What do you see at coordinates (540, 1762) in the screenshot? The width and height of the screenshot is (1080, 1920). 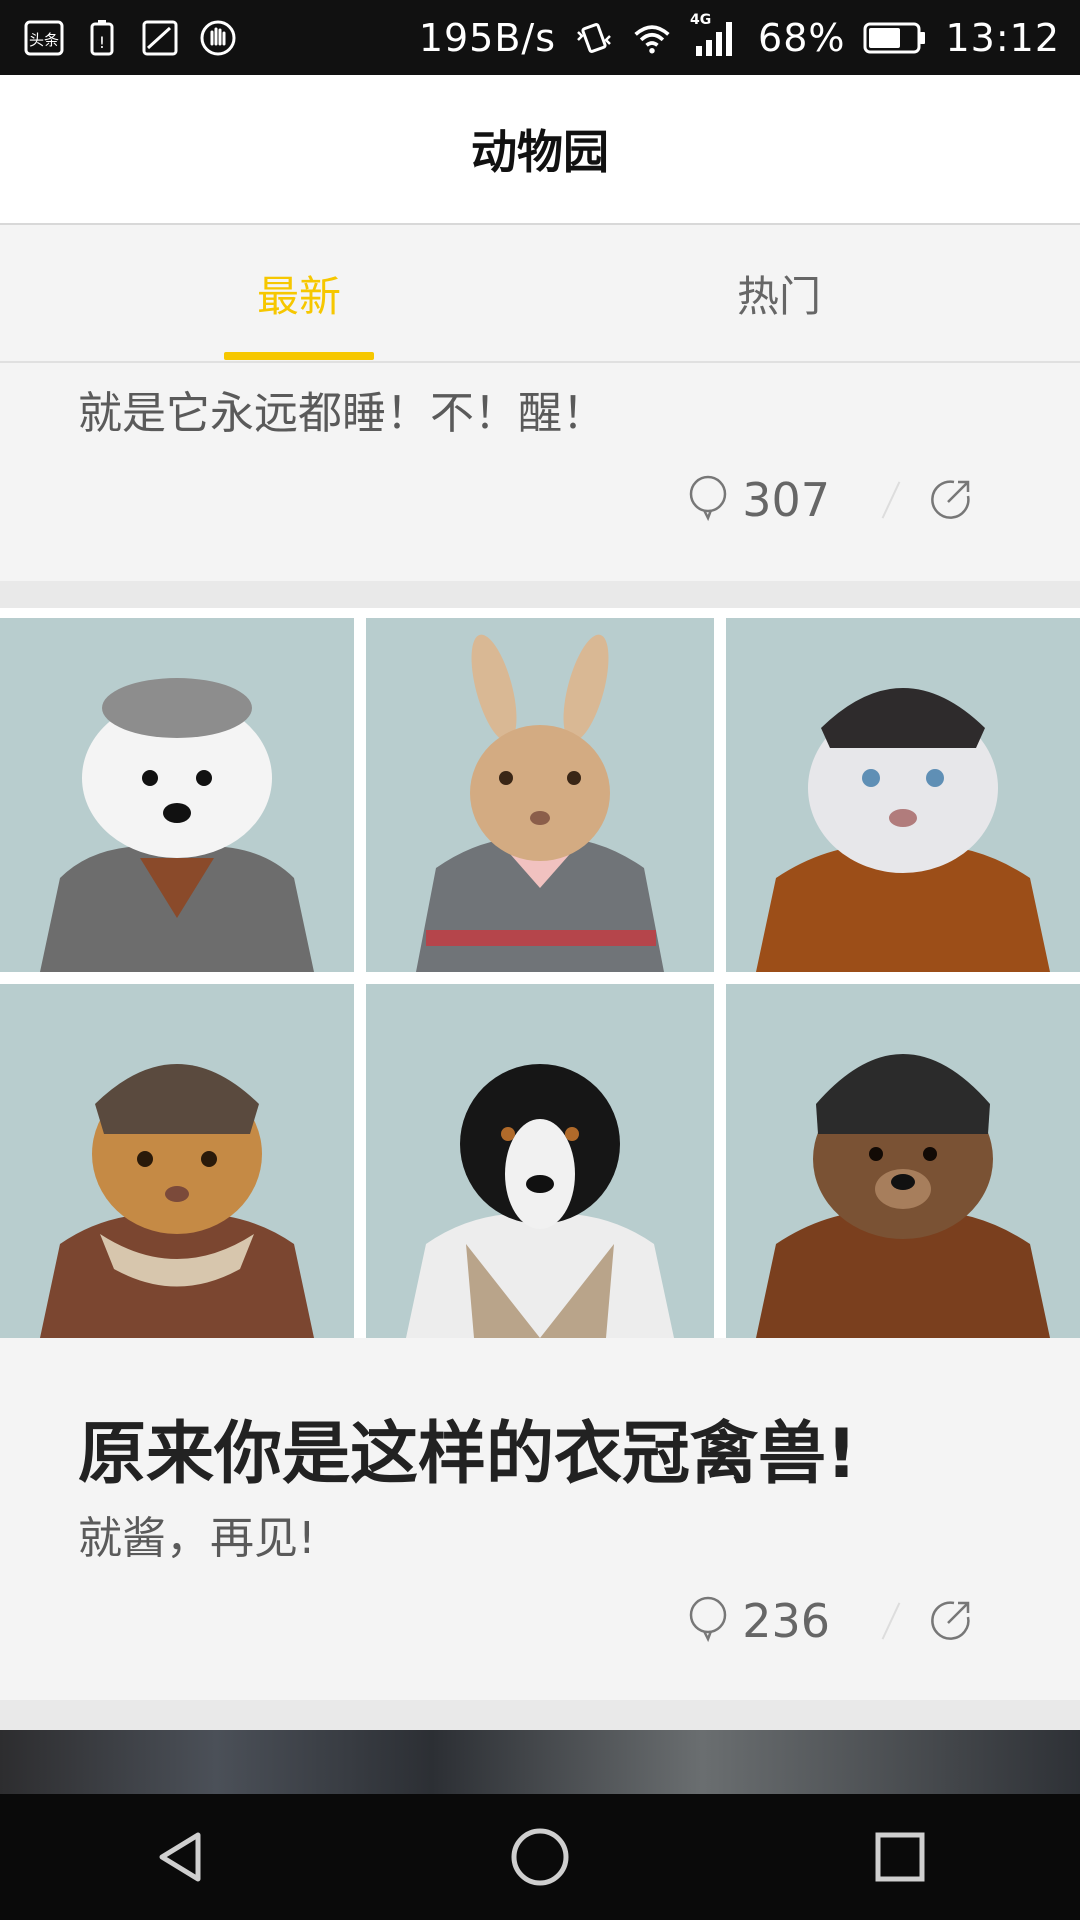 I see `next-card-image` at bounding box center [540, 1762].